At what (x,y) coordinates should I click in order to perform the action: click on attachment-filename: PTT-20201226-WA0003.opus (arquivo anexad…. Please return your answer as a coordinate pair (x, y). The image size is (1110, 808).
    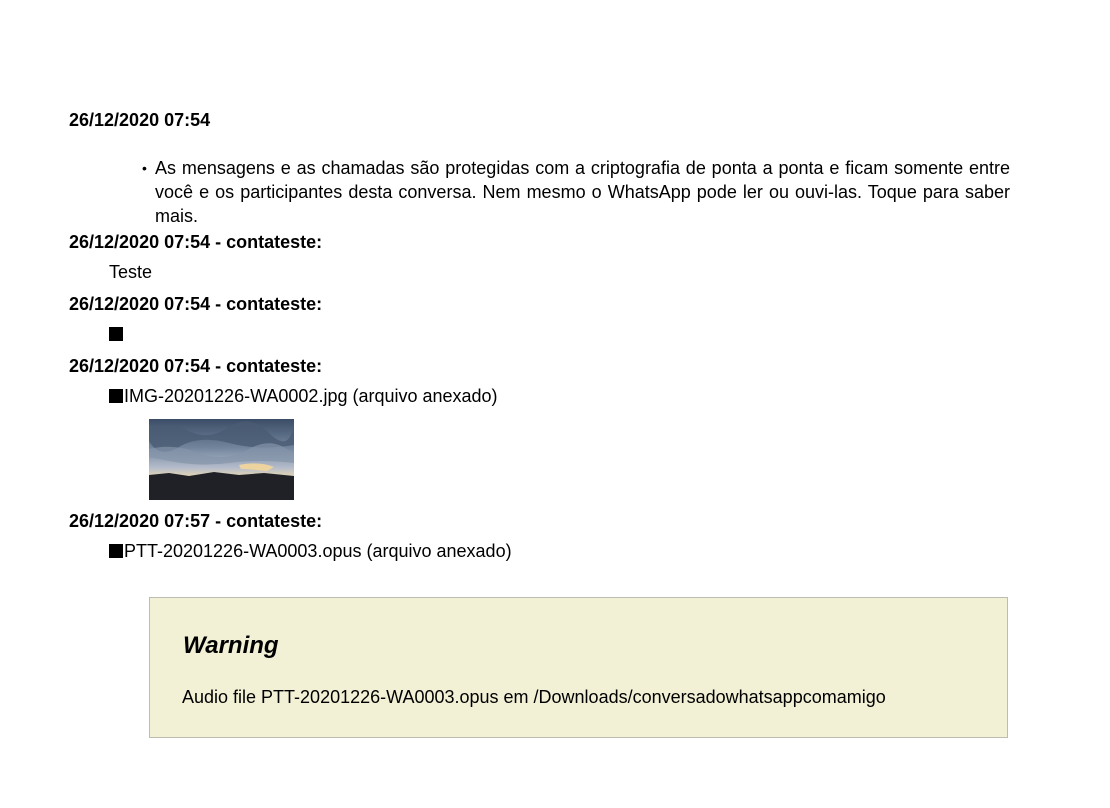
    Looking at the image, I should click on (318, 551).